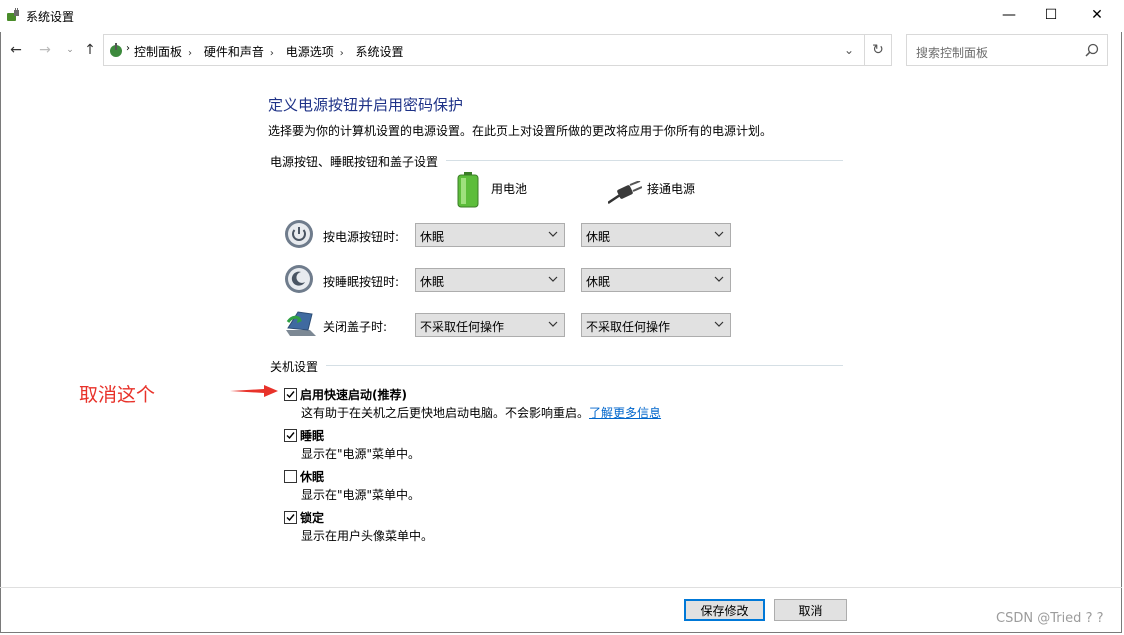 The width and height of the screenshot is (1124, 635). I want to click on sleep-button-battery-select: 休眠, so click(490, 280).